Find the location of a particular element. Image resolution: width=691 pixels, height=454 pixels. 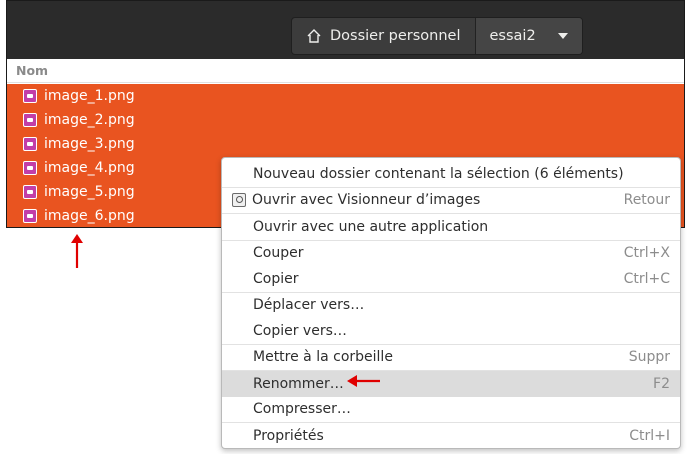

file-row: image_3.png is located at coordinates (345, 144).